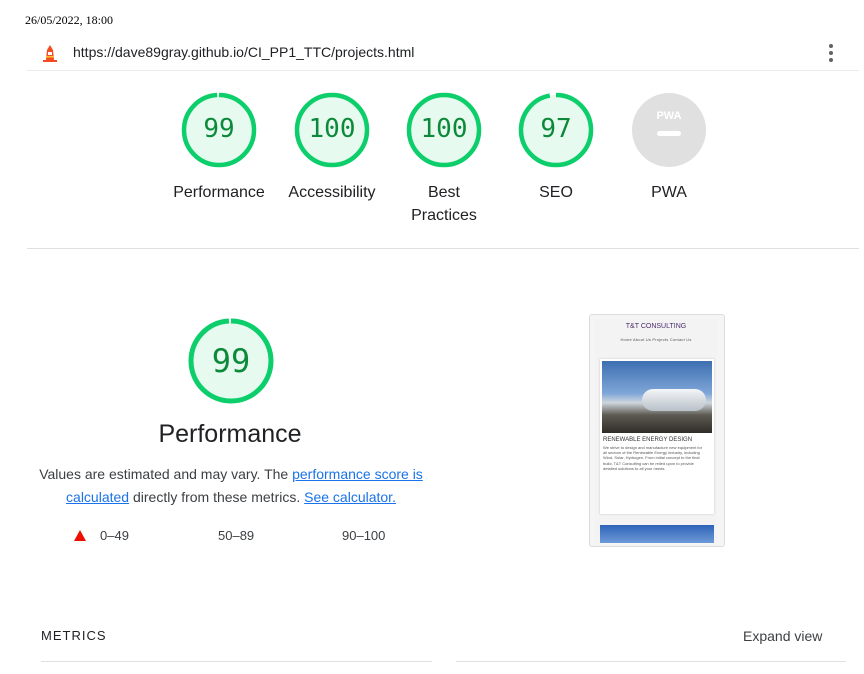  Describe the element at coordinates (556, 129) in the screenshot. I see `gauge-score: 97` at that location.